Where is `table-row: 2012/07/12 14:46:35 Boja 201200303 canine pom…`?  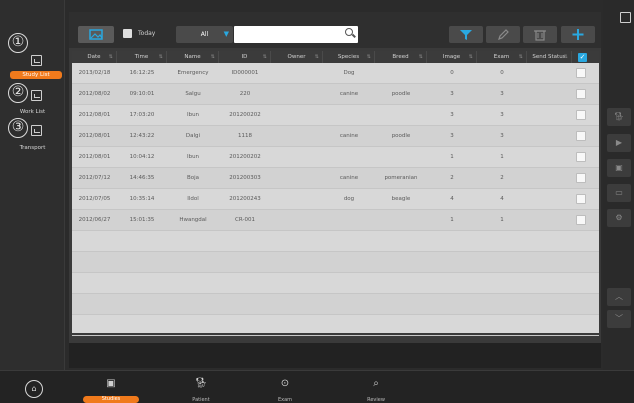 table-row: 2012/07/12 14:46:35 Boja 201200303 canine pom… is located at coordinates (335, 178).